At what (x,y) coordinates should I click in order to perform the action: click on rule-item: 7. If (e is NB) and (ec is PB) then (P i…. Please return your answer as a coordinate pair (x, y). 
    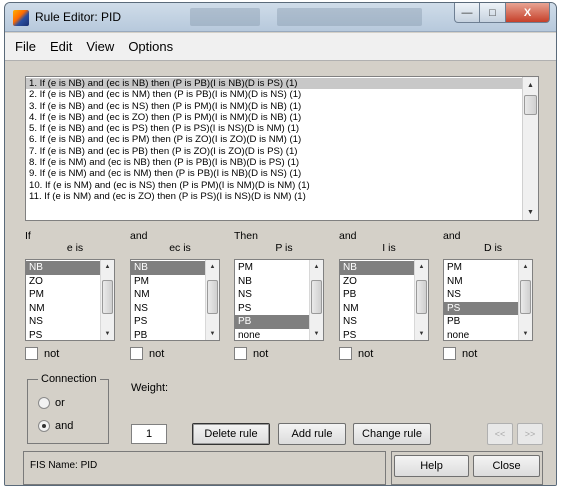
    Looking at the image, I should click on (274, 151).